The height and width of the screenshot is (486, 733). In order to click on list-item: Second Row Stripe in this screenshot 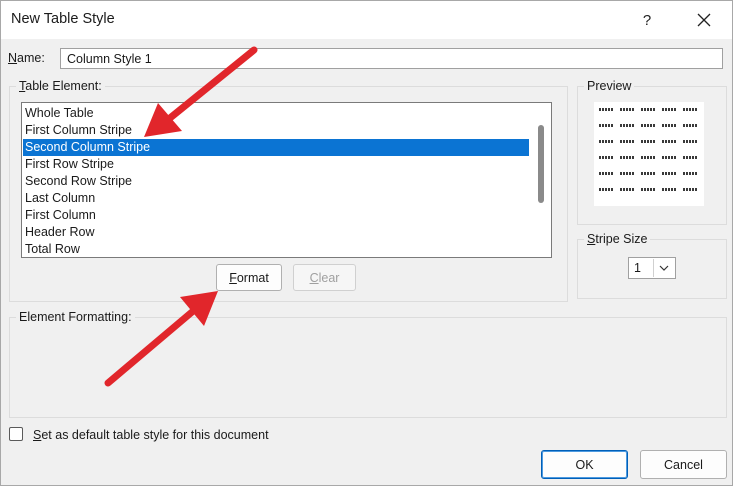, I will do `click(276, 181)`.